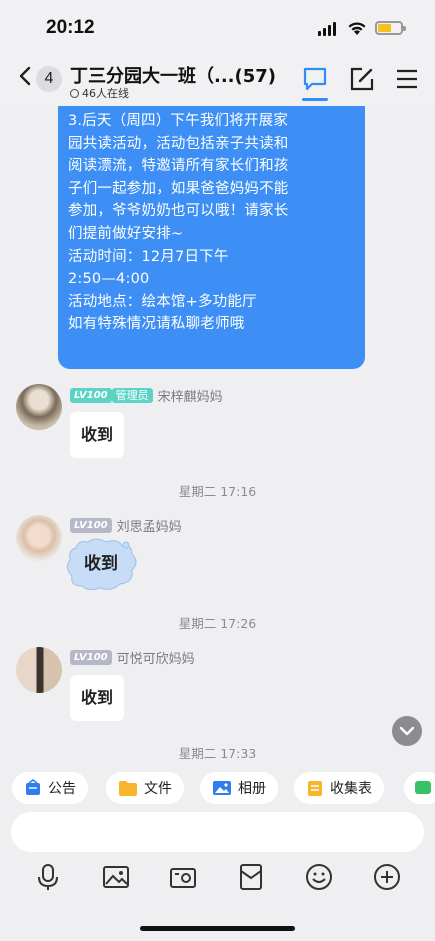  Describe the element at coordinates (319, 877) in the screenshot. I see `emoji-icon` at that location.